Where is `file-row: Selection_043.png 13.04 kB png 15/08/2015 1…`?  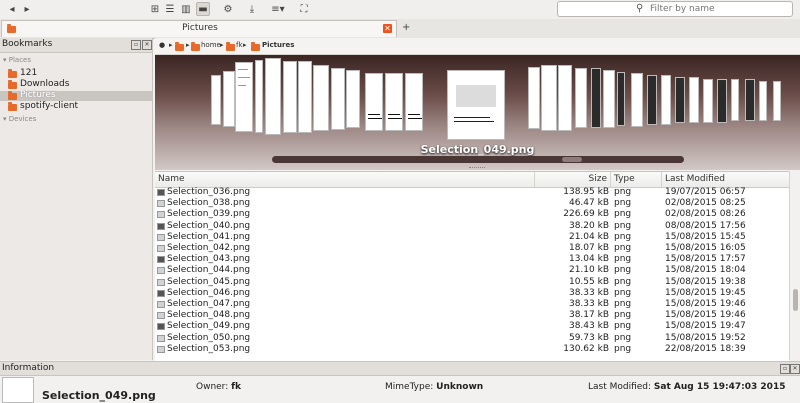
file-row: Selection_043.png 13.04 kB png 15/08/2015 1… is located at coordinates (472, 259).